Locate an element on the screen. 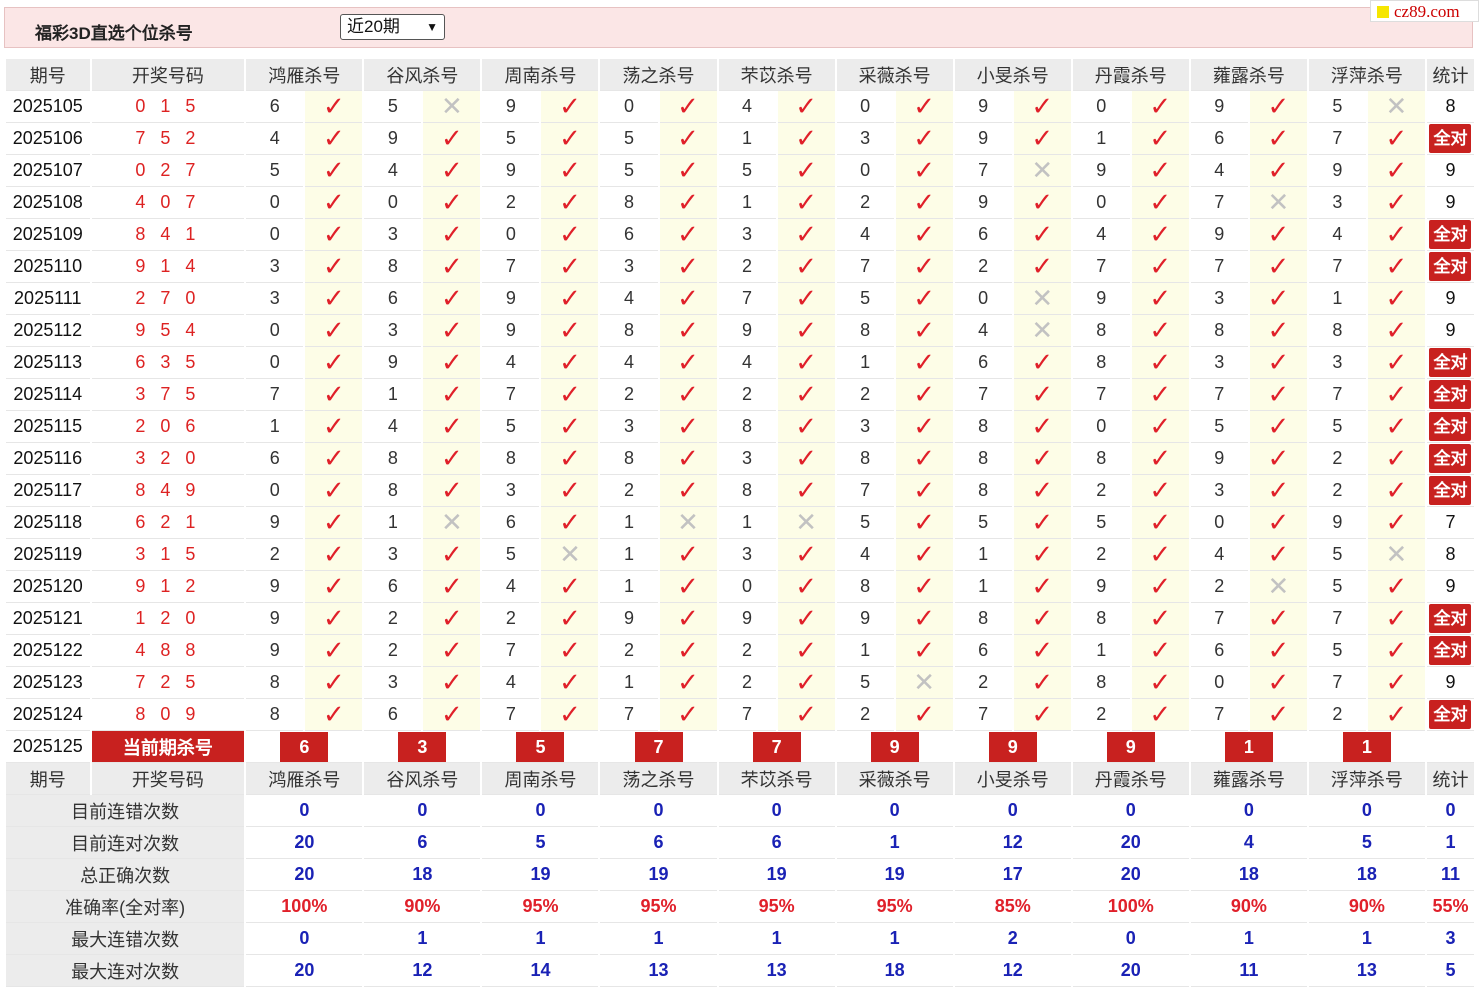 The image size is (1479, 994). summary-value: 18 is located at coordinates (422, 875).